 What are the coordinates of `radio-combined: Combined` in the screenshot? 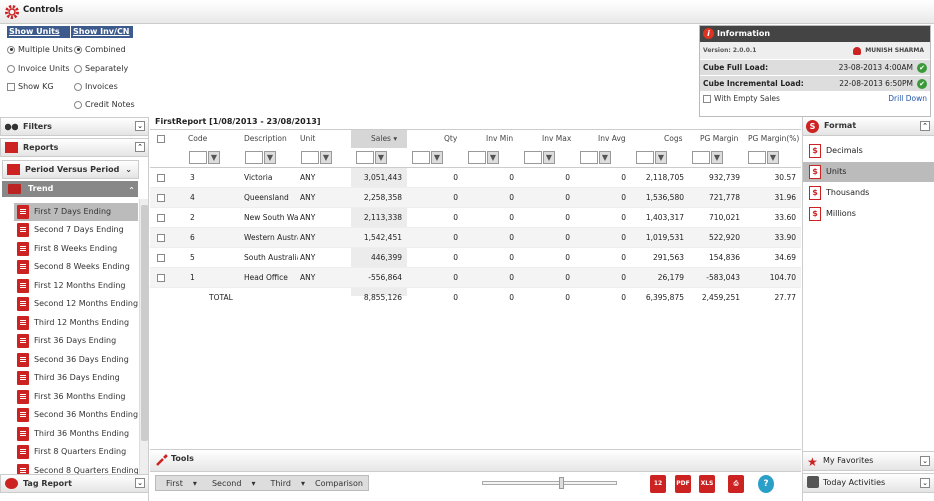 It's located at (100, 49).